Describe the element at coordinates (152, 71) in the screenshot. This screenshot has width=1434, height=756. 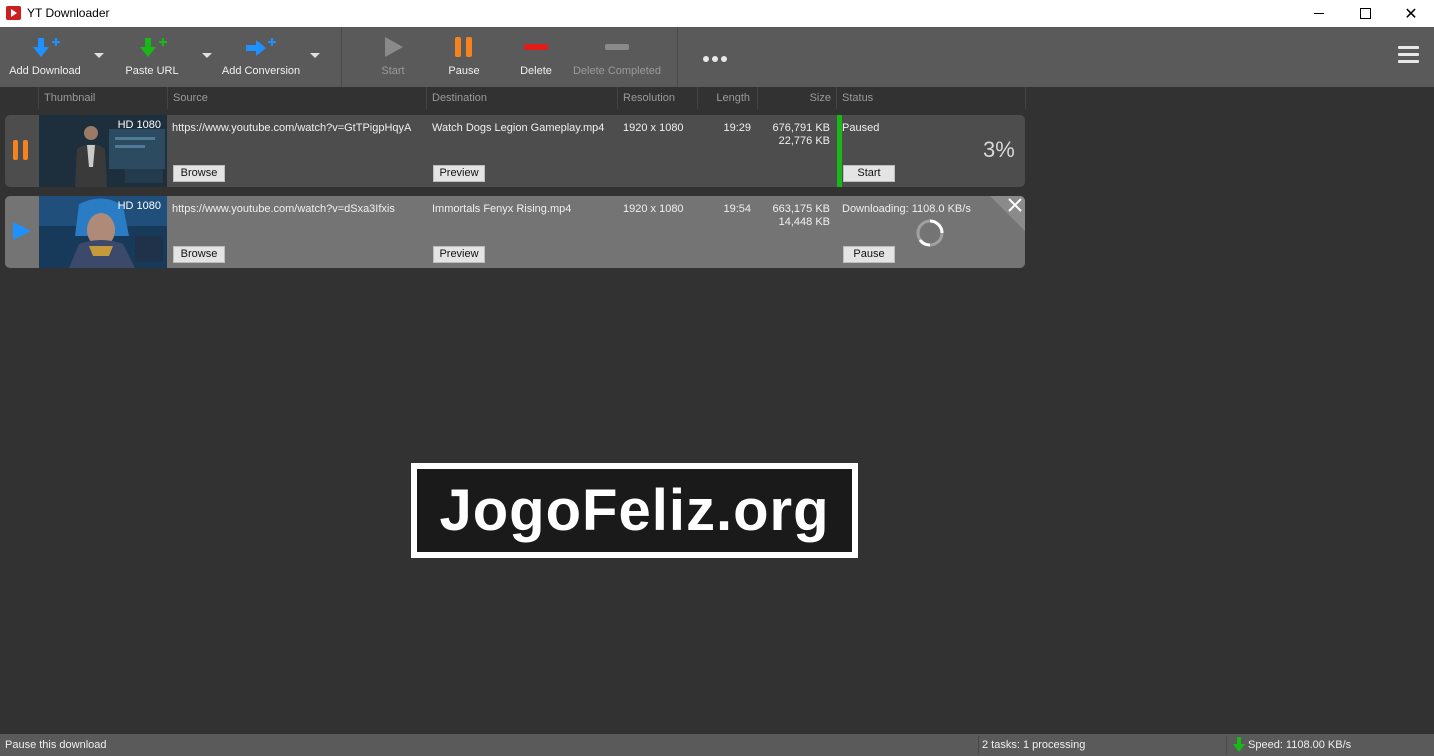
I see `paste-url-label: Paste URL` at that location.